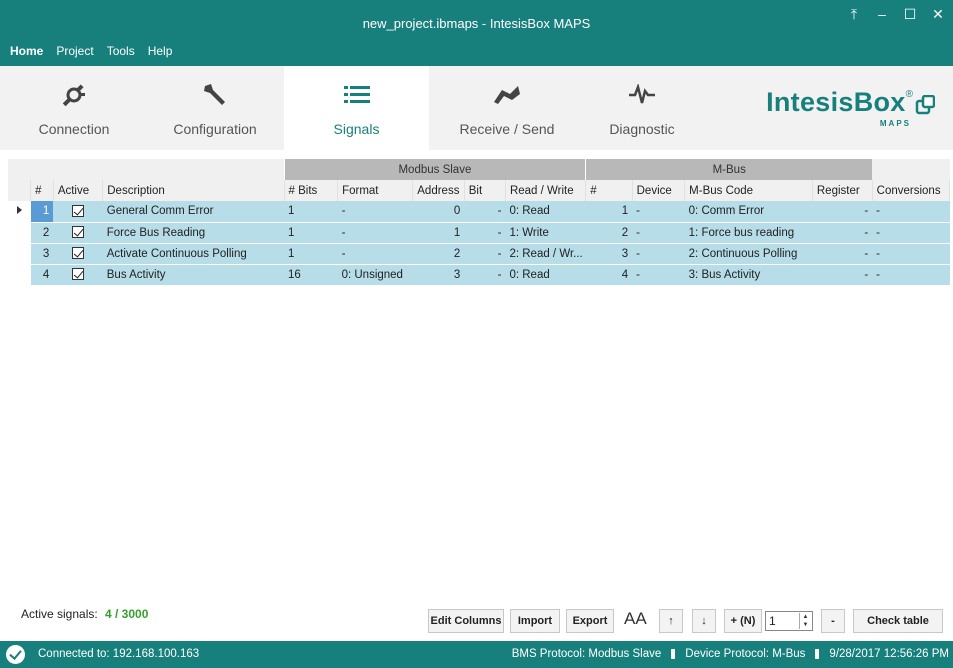 Image resolution: width=953 pixels, height=668 pixels. Describe the element at coordinates (311, 275) in the screenshot. I see `cell-bits: 16` at that location.